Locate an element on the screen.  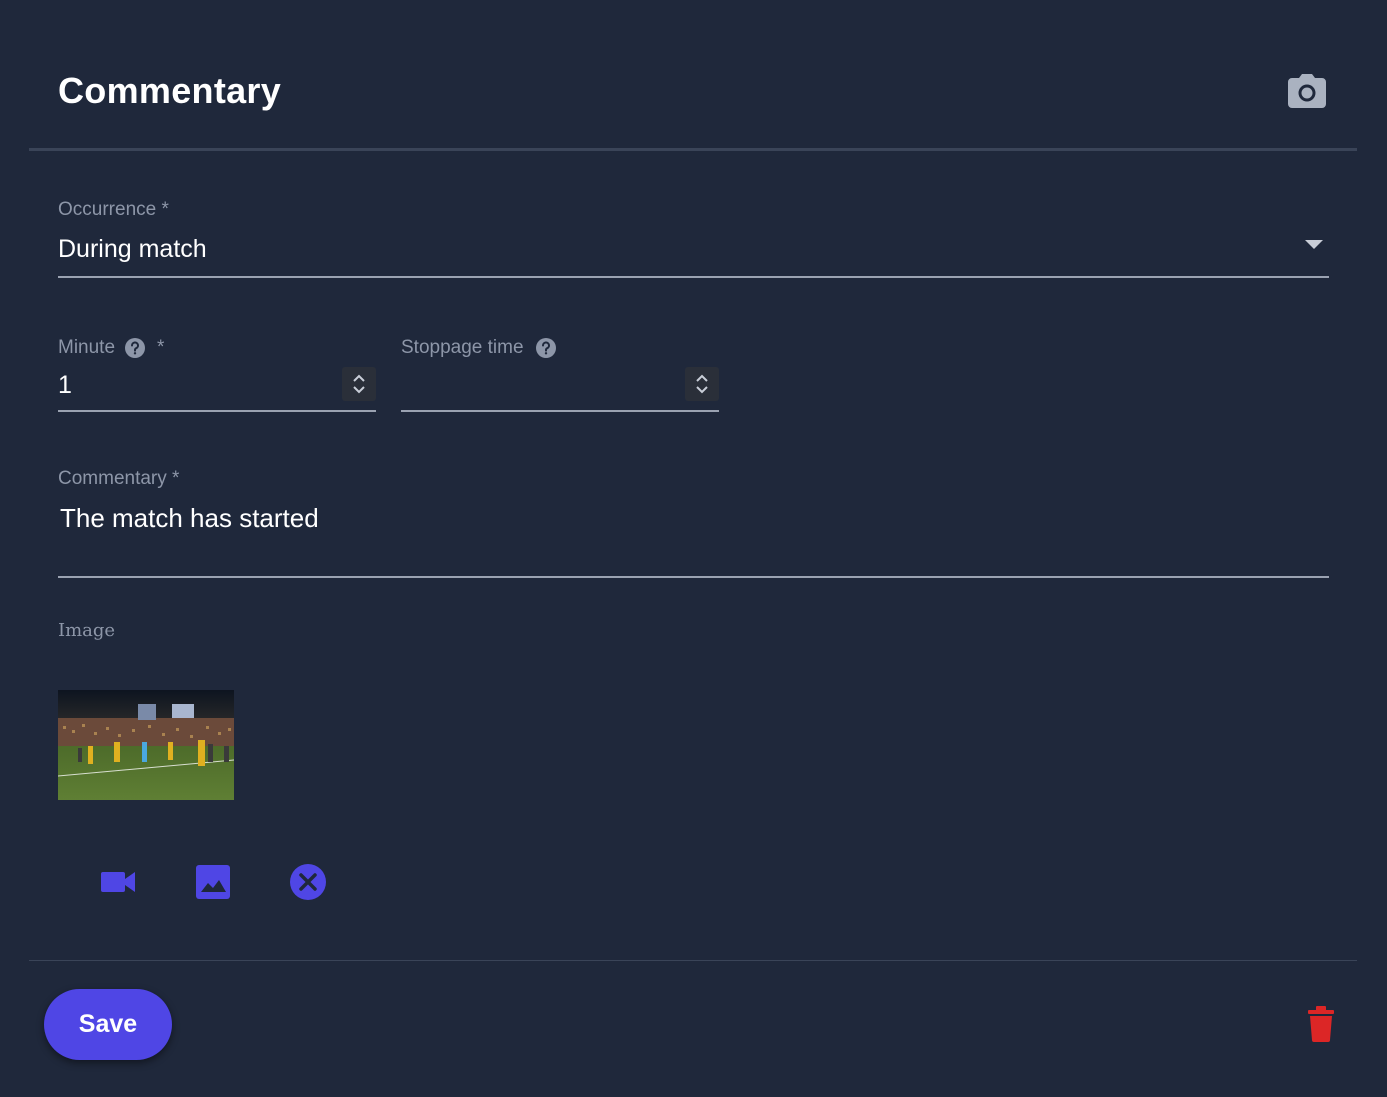
cancel-circle-icon is located at coordinates (308, 882).